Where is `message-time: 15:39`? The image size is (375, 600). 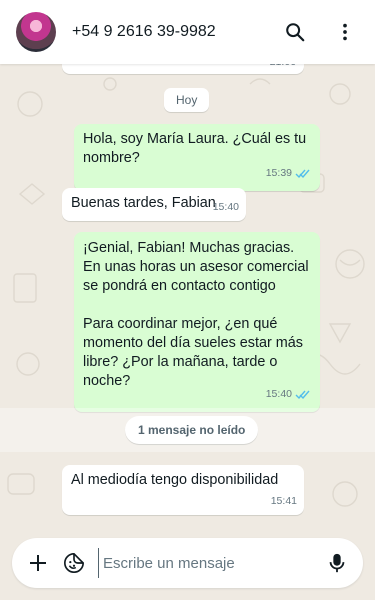
message-time: 15:39 is located at coordinates (278, 173).